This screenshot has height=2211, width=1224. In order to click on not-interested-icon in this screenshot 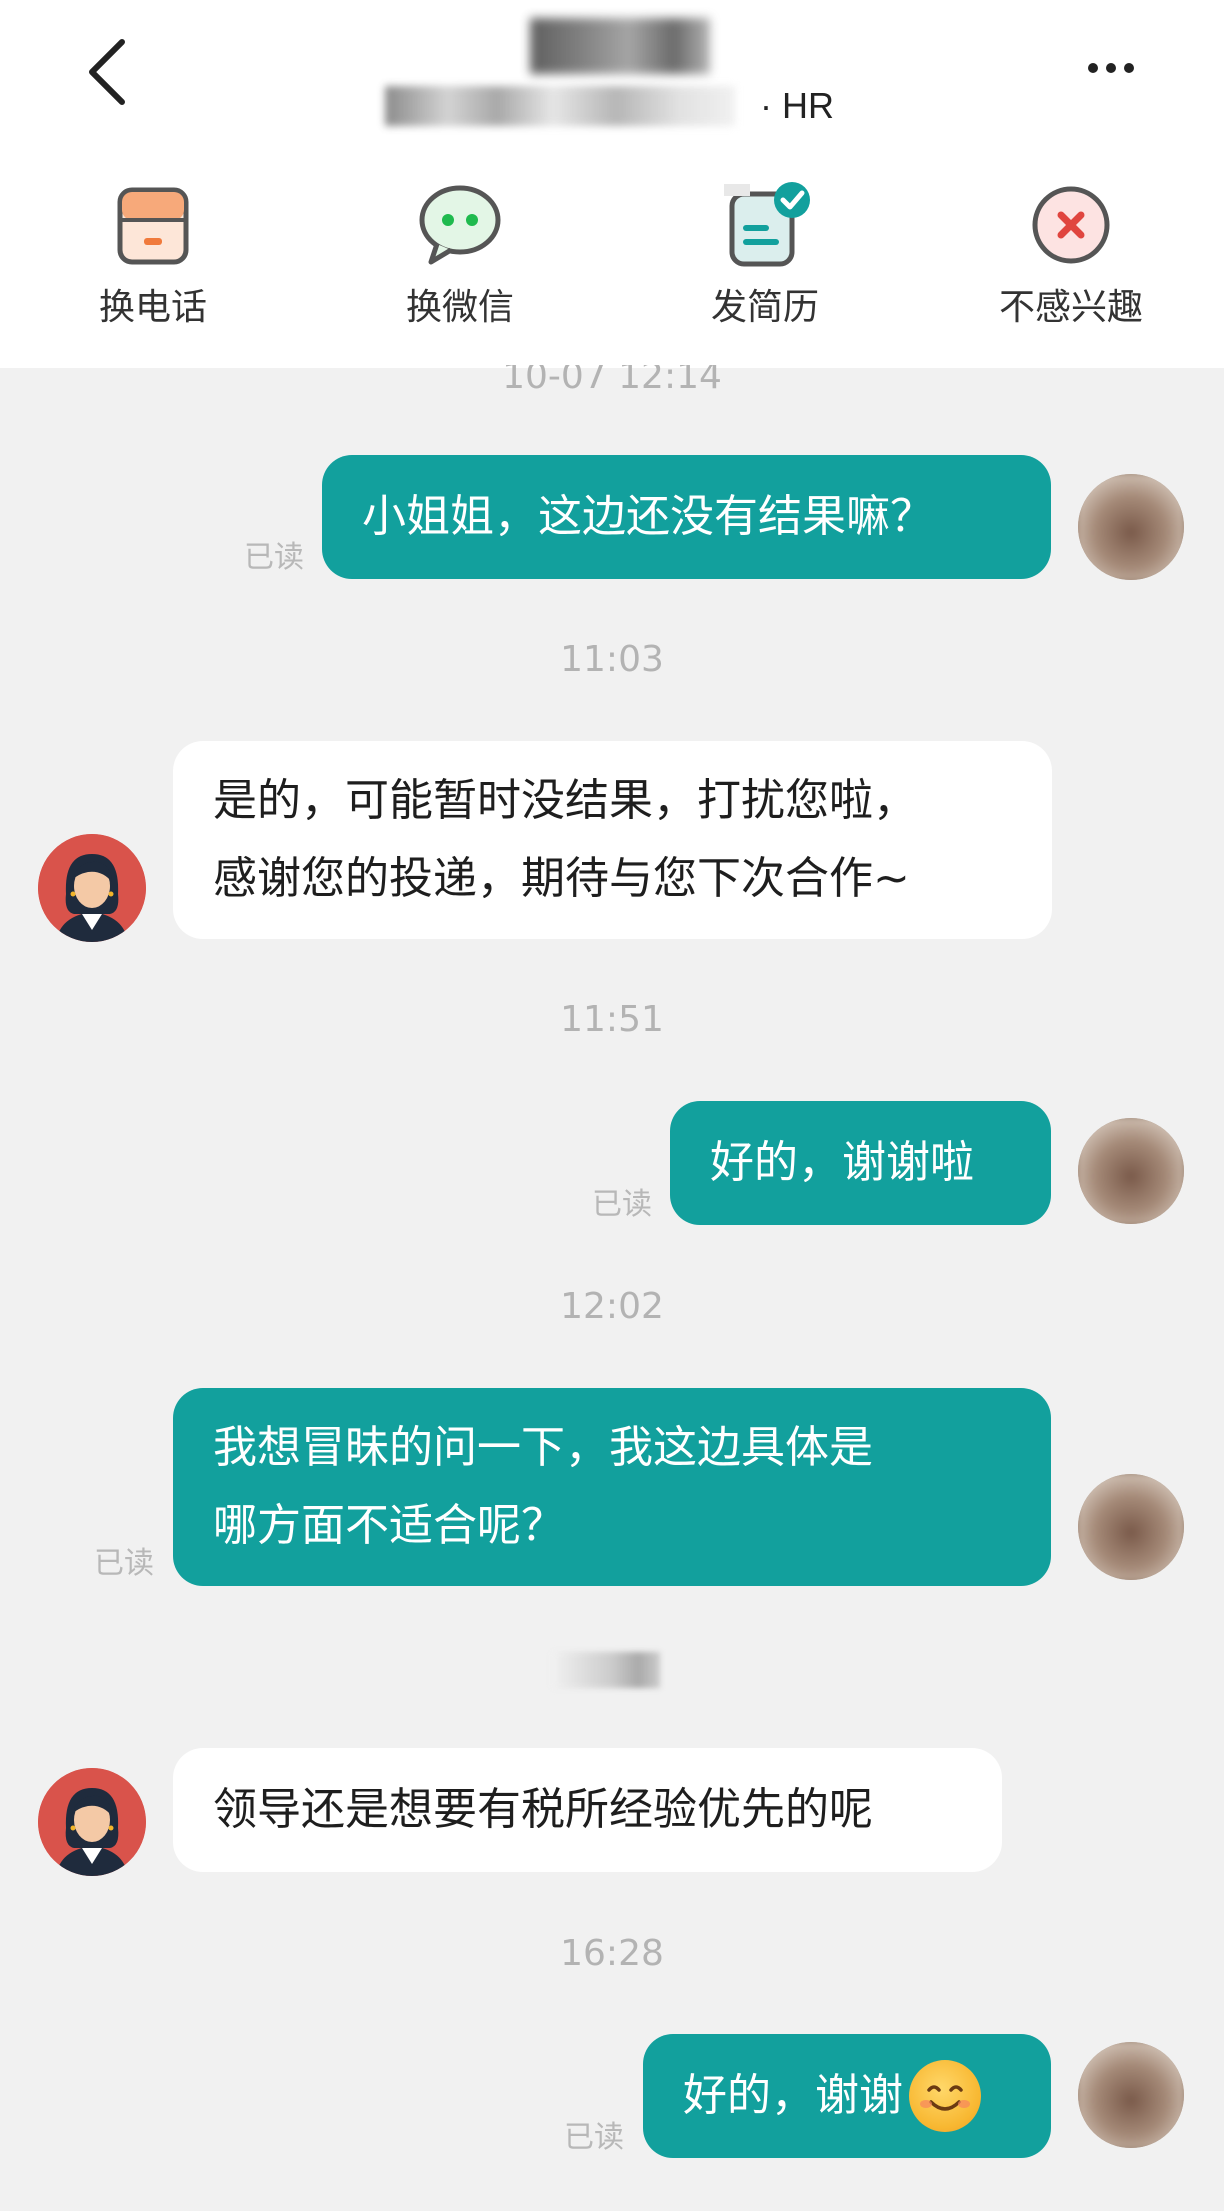, I will do `click(1071, 225)`.